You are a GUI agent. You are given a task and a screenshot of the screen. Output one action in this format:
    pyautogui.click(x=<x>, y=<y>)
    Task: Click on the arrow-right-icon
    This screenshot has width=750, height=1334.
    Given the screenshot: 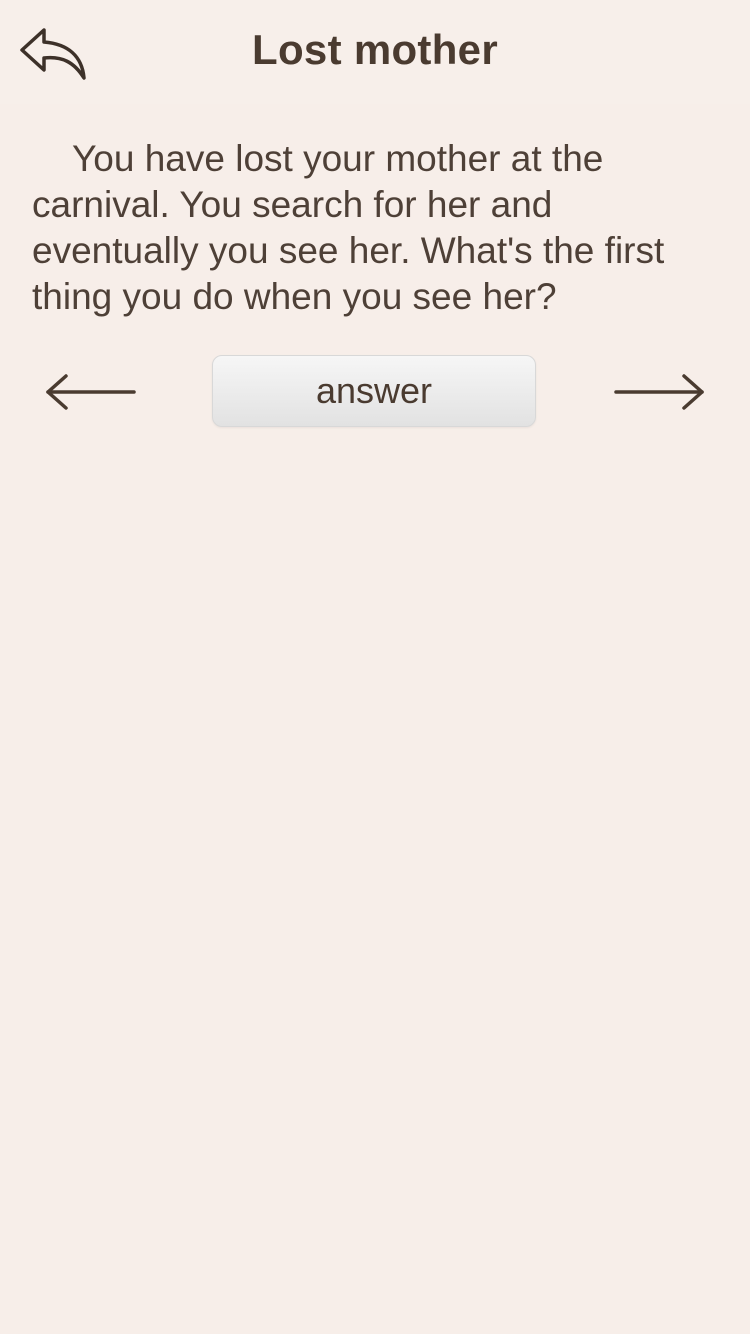 What is the action you would take?
    pyautogui.click(x=659, y=392)
    